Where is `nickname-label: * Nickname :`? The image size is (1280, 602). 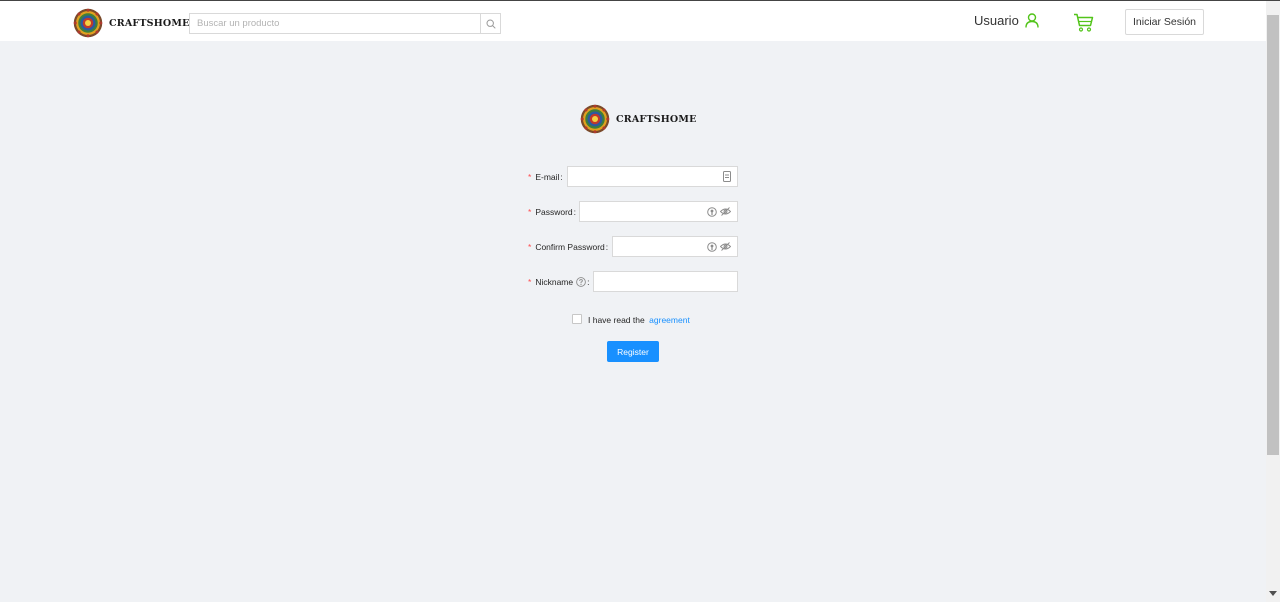 nickname-label: * Nickname : is located at coordinates (559, 281).